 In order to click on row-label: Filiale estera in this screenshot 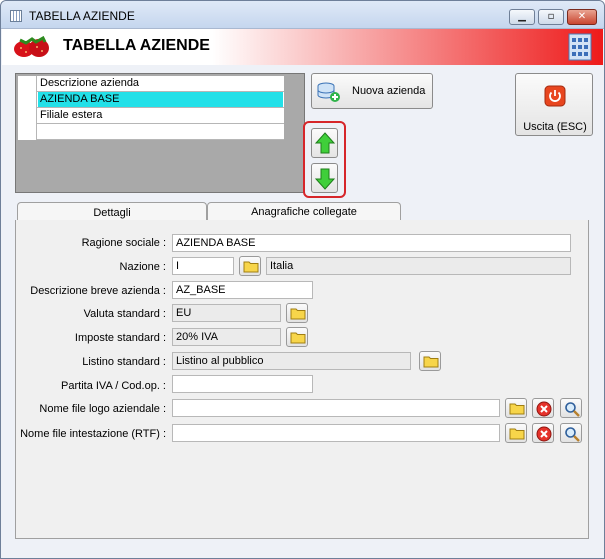, I will do `click(71, 115)`.